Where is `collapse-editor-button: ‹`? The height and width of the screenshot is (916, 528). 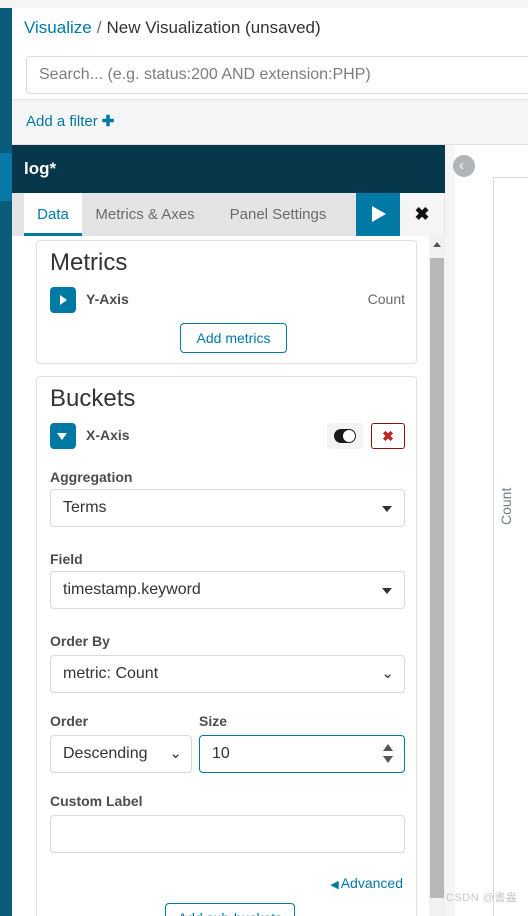 collapse-editor-button: ‹ is located at coordinates (464, 166).